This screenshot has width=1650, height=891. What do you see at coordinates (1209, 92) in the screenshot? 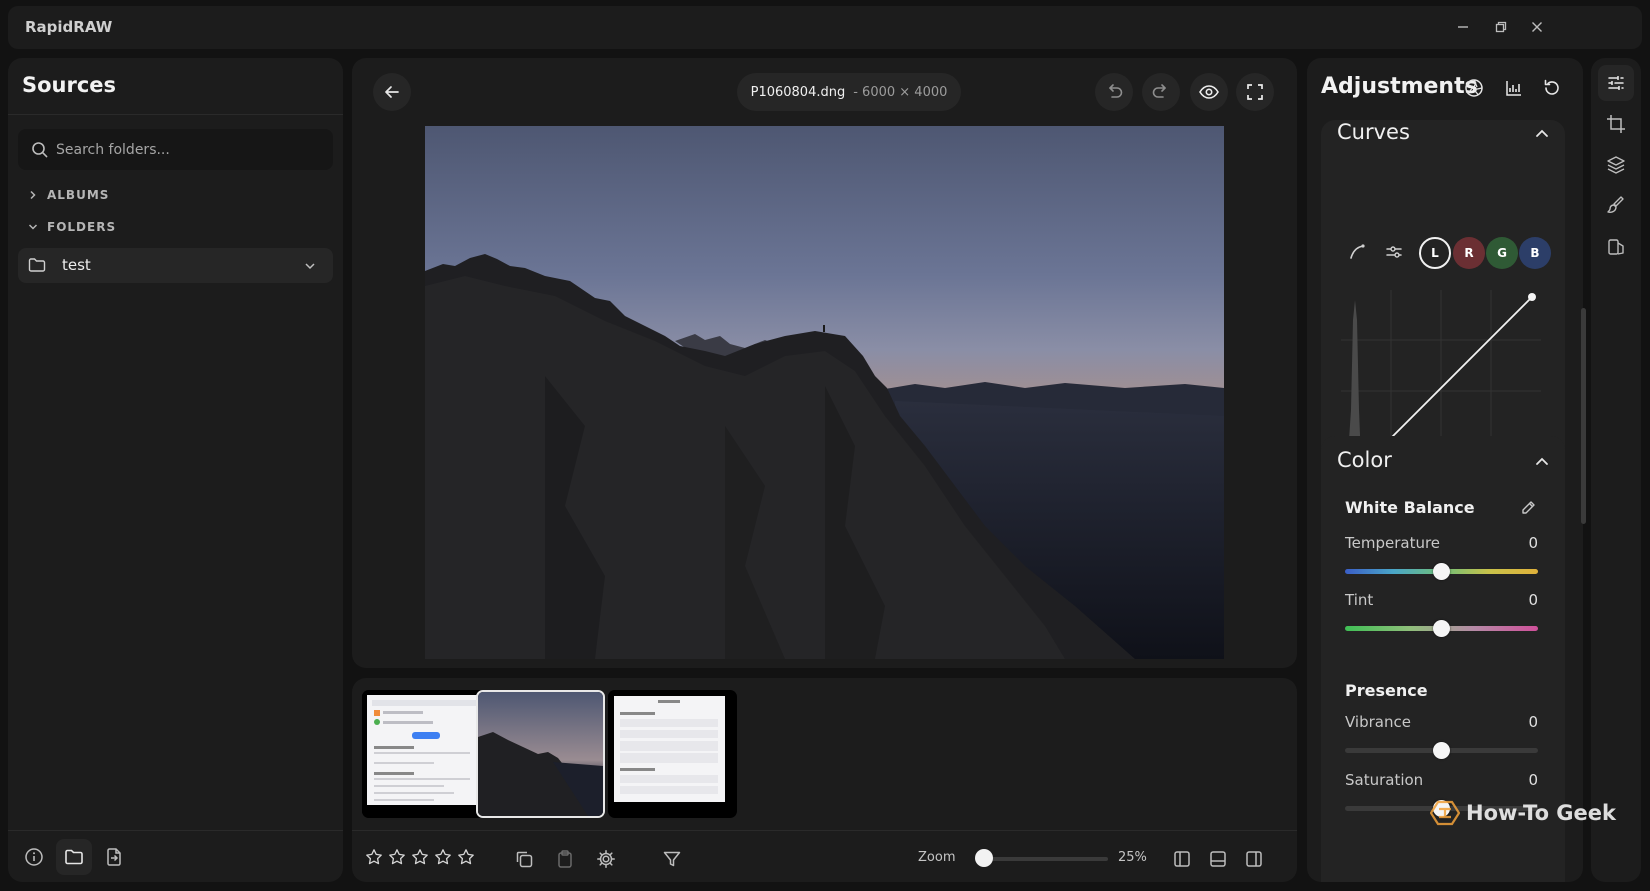
I see `preview-toggle-button` at bounding box center [1209, 92].